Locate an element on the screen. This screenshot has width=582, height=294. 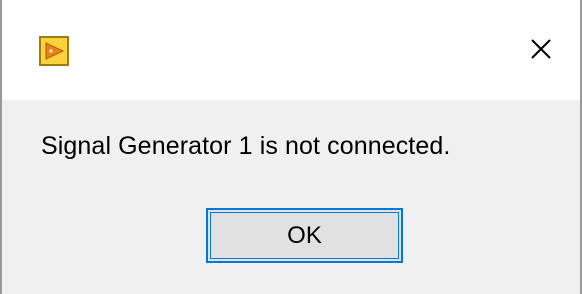
ok-button-label: OK is located at coordinates (304, 235).